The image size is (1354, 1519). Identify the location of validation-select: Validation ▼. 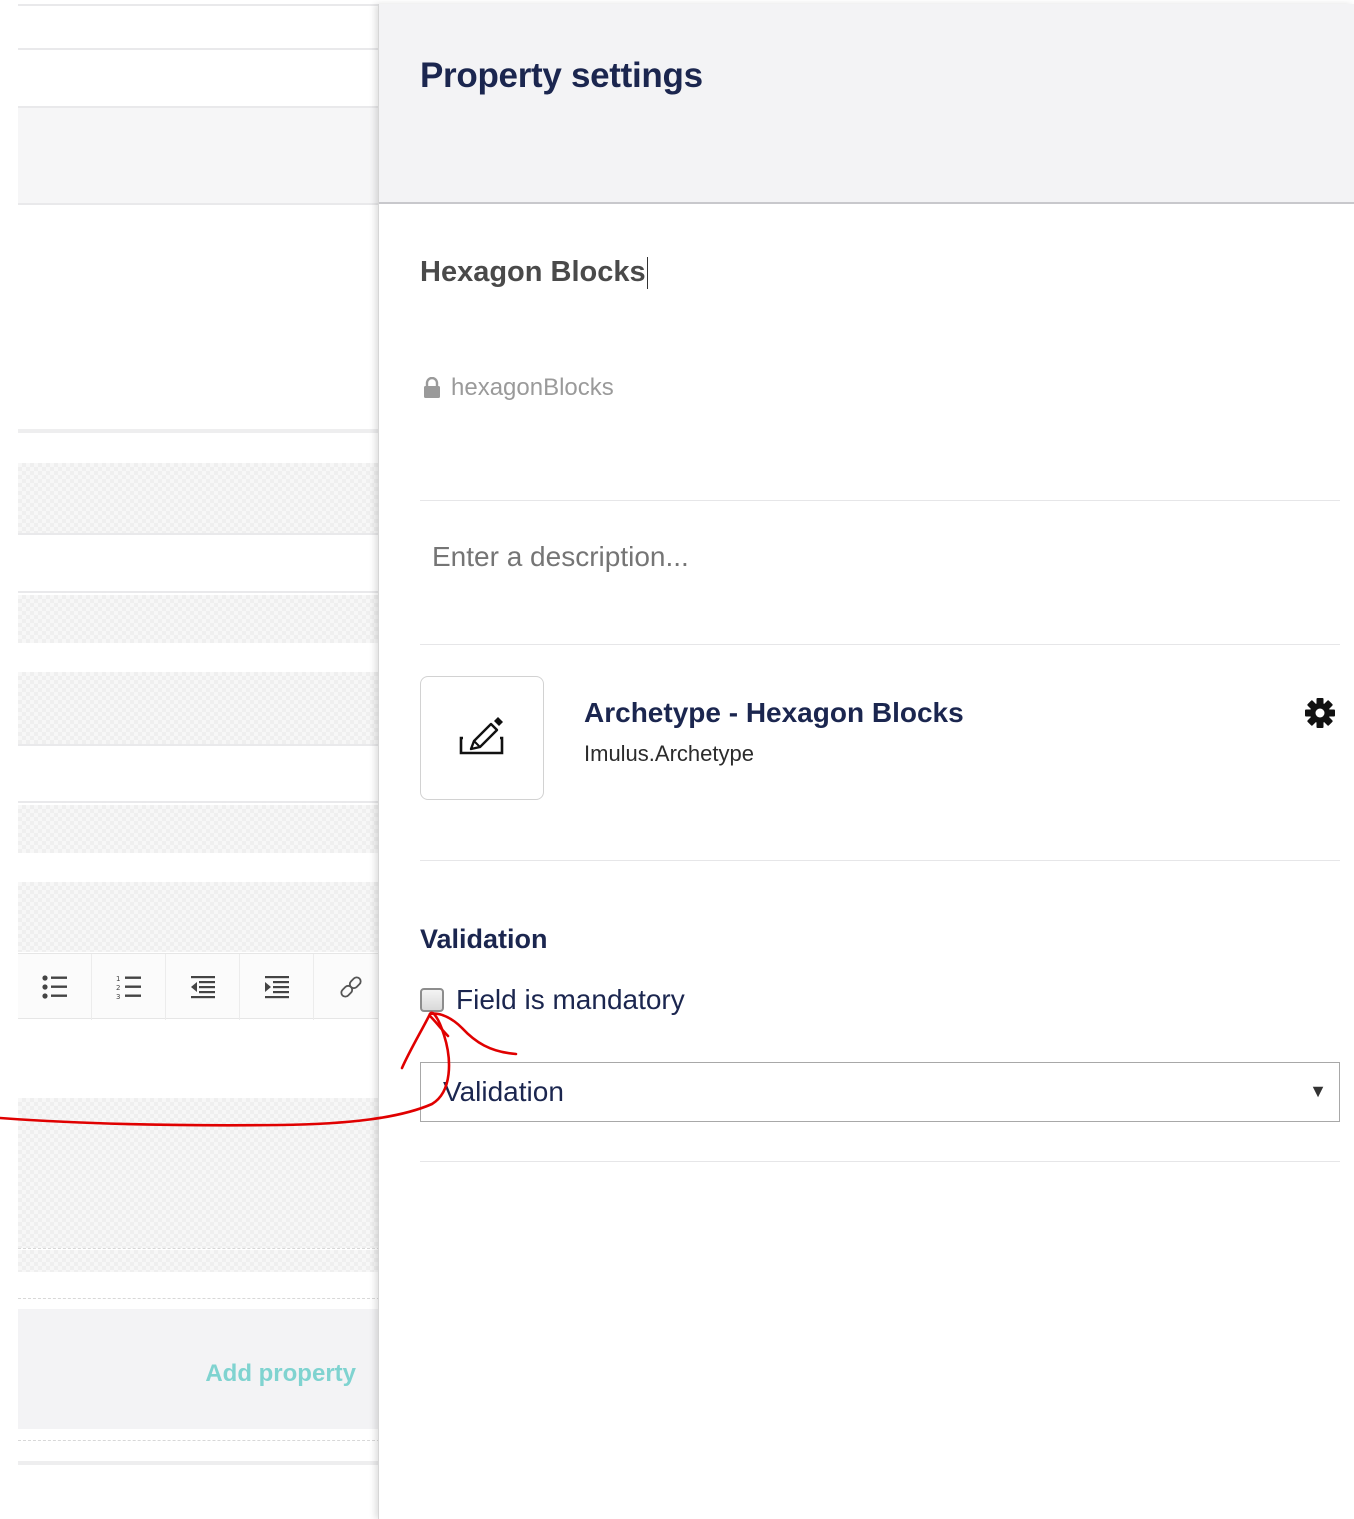
(880, 1092).